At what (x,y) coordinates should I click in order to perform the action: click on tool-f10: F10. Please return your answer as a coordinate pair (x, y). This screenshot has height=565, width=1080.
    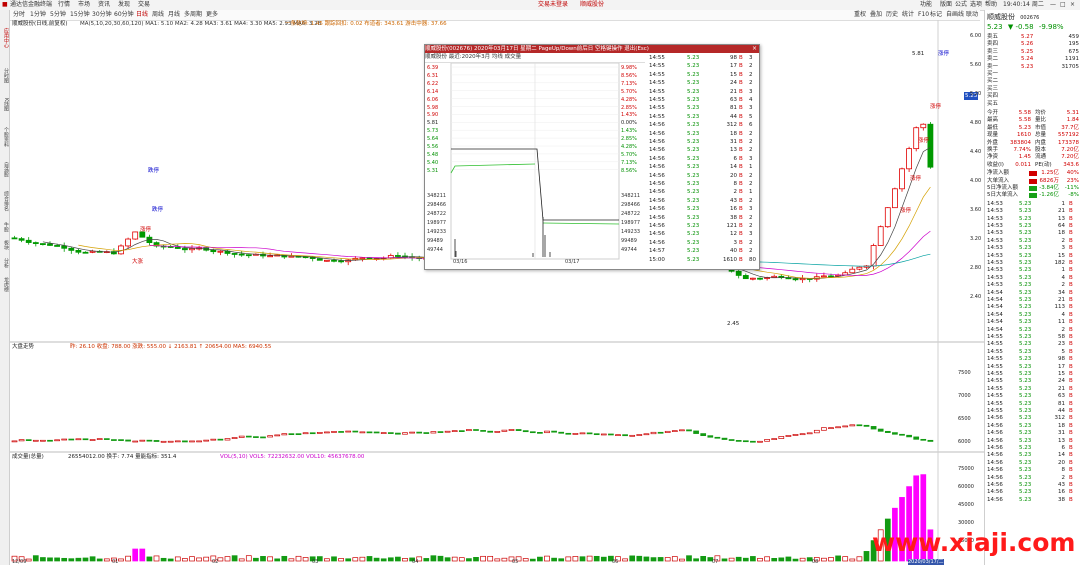
    Looking at the image, I should click on (923, 15).